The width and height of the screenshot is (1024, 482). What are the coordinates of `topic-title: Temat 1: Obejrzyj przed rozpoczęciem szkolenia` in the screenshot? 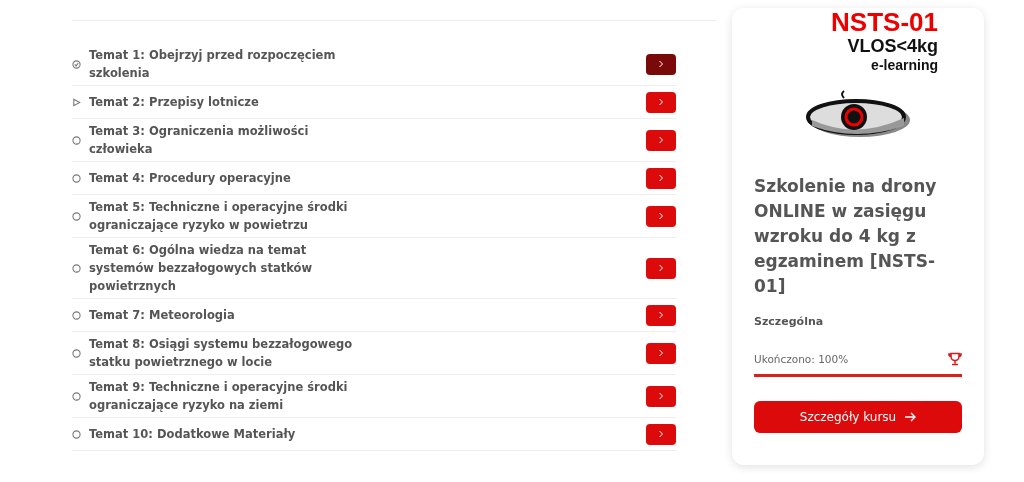 It's located at (213, 64).